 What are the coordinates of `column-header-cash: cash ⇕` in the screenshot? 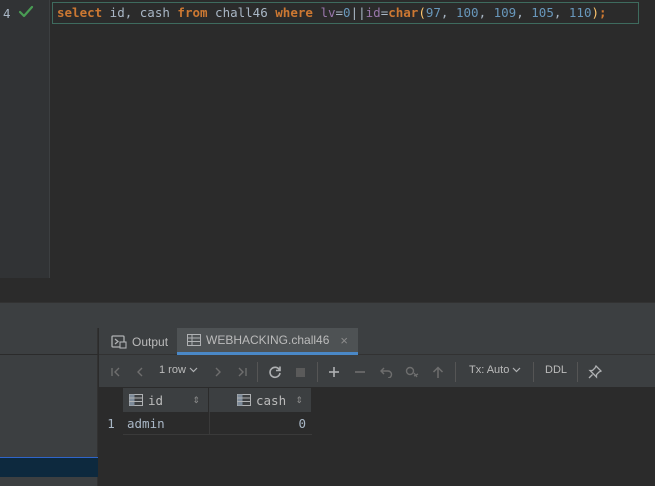 It's located at (260, 400).